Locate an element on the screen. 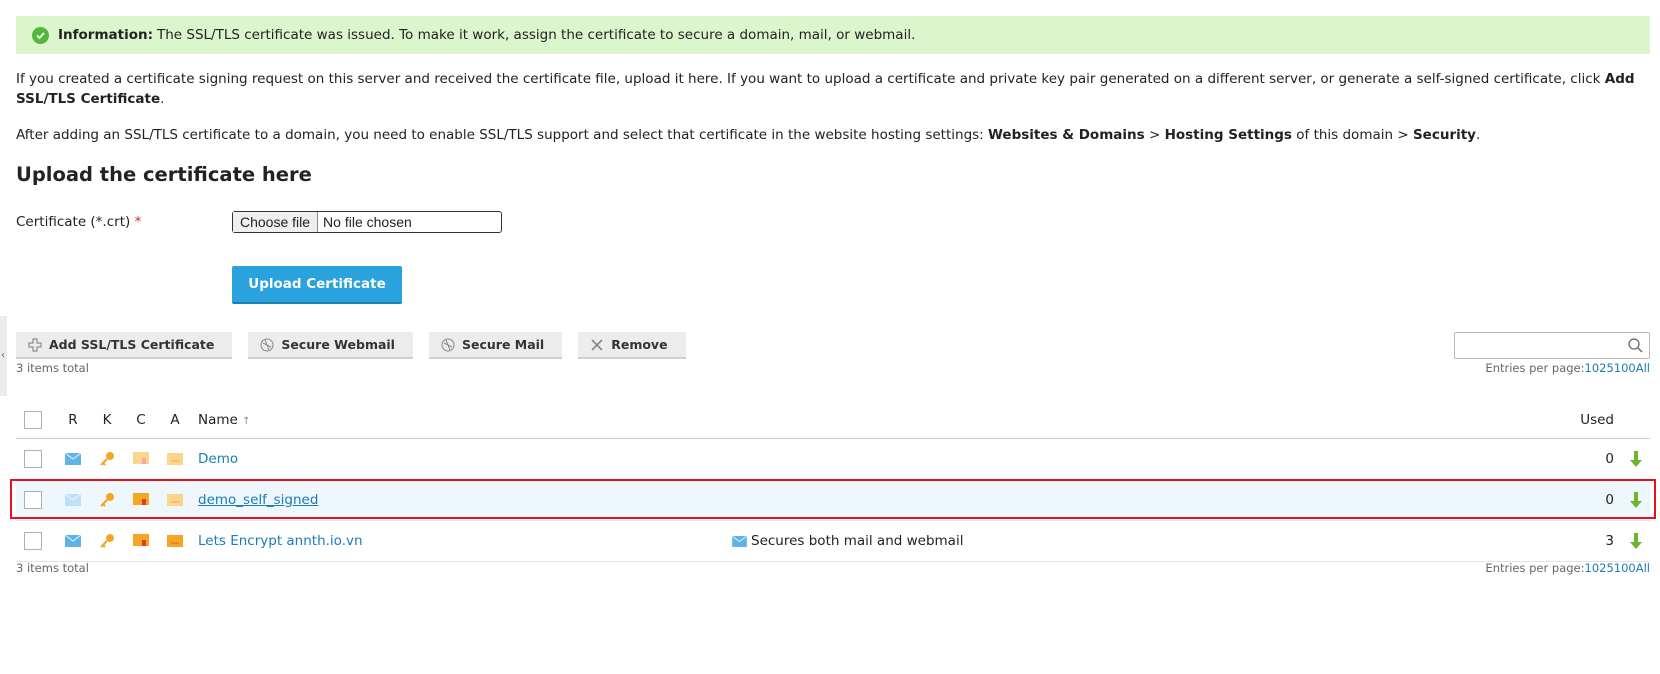  certificate-link: Demo is located at coordinates (218, 459).